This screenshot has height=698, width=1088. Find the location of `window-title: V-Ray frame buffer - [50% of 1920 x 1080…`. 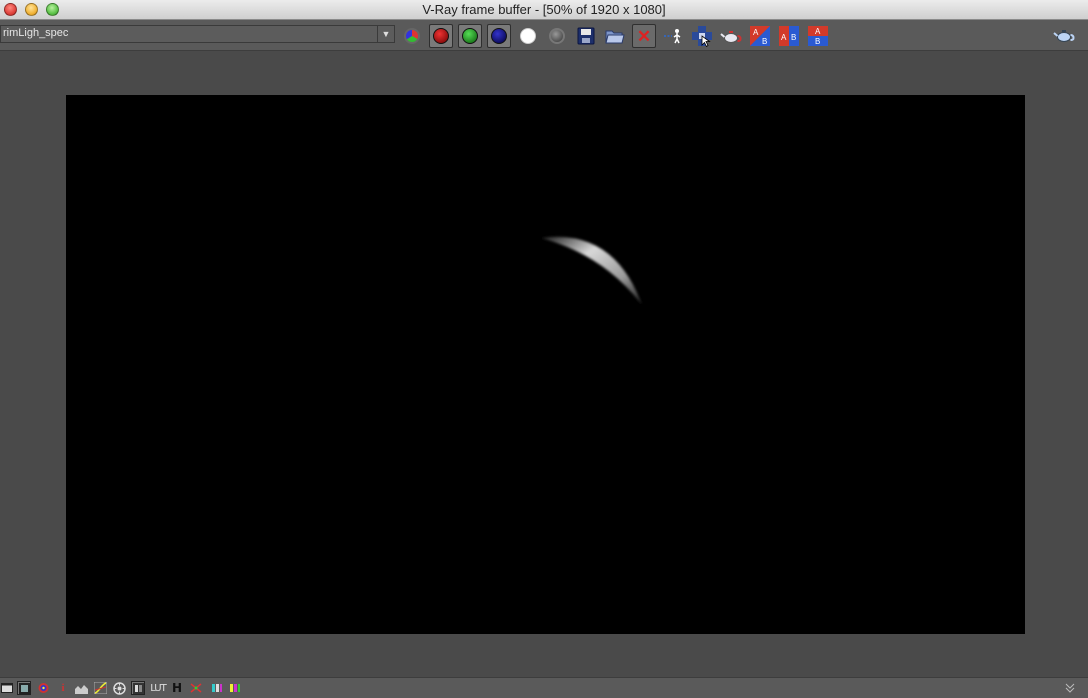

window-title: V-Ray frame buffer - [50% of 1920 x 1080… is located at coordinates (544, 9).